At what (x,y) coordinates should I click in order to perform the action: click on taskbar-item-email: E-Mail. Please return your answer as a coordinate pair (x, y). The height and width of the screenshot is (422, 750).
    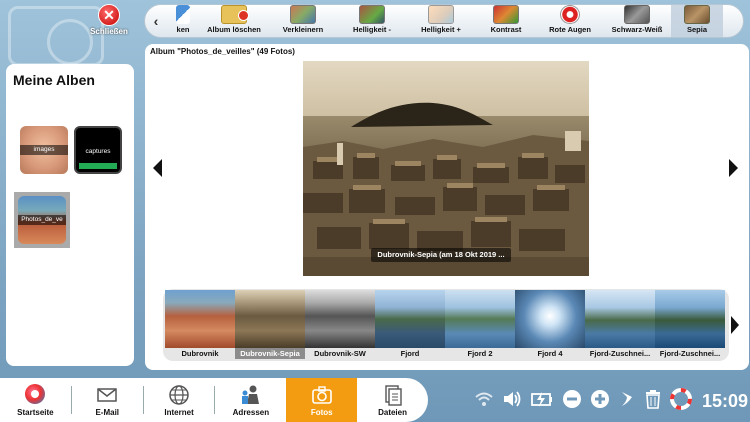
    Looking at the image, I should click on (107, 400).